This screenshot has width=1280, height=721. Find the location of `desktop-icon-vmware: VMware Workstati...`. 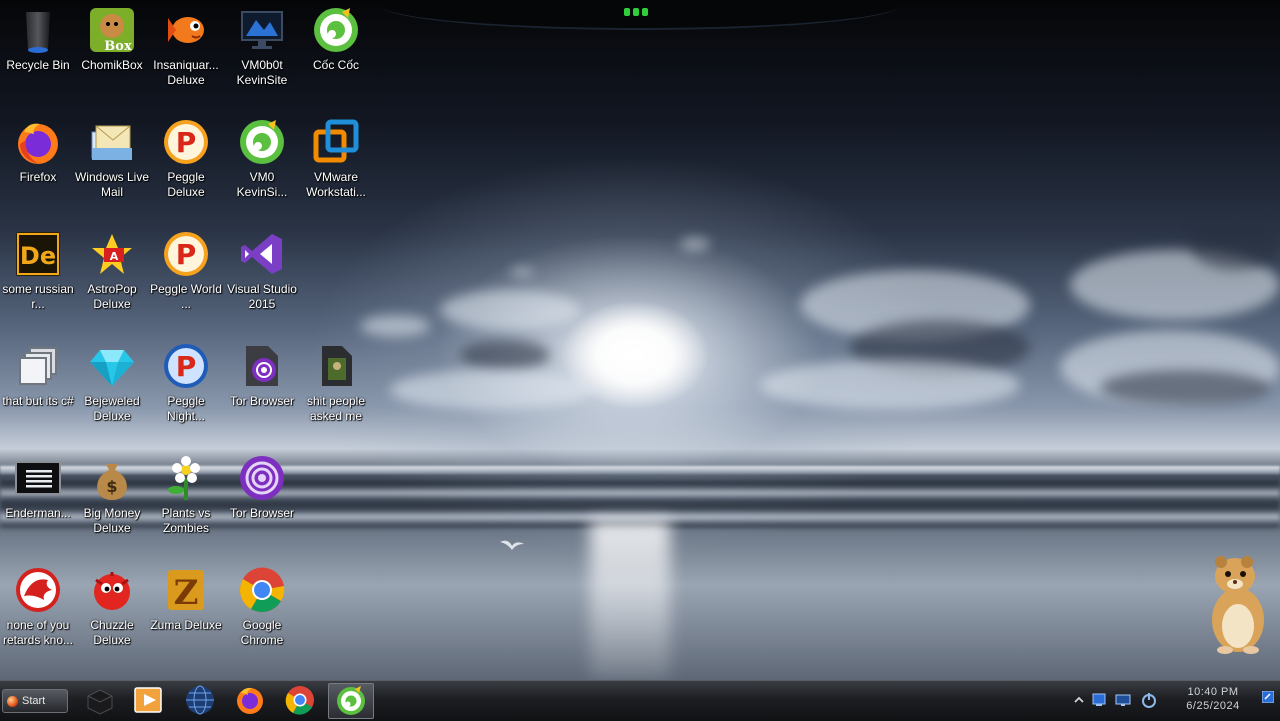

desktop-icon-vmware: VMware Workstati... is located at coordinates (336, 166).